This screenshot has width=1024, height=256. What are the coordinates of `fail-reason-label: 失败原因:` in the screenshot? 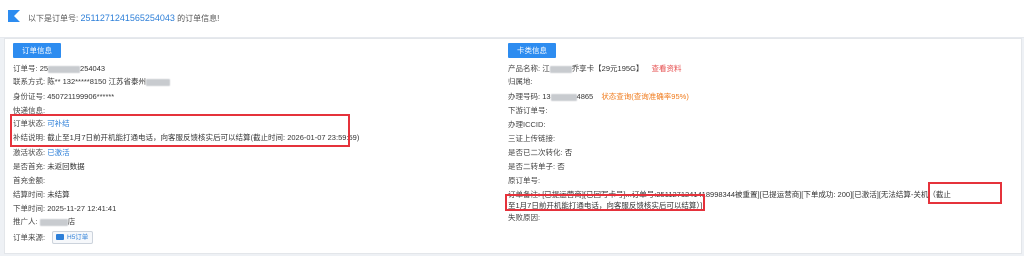 It's located at (524, 217).